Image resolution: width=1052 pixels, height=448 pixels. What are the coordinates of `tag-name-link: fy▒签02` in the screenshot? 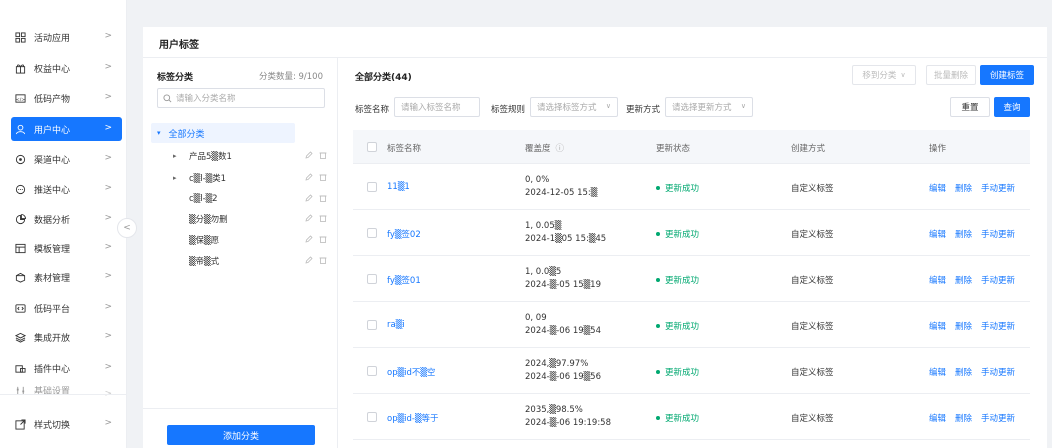 It's located at (404, 234).